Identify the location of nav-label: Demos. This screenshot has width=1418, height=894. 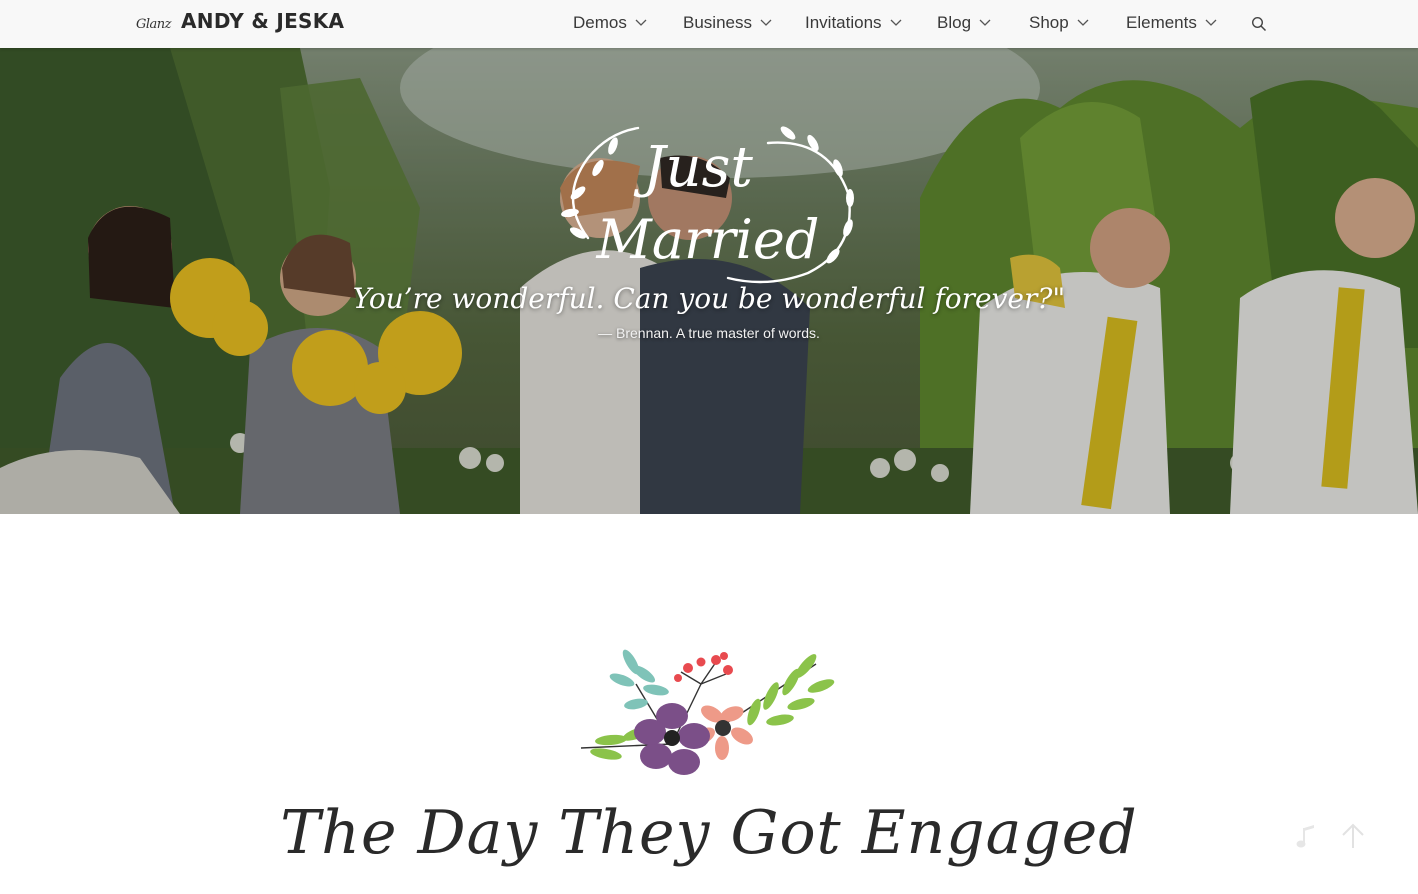
(600, 22).